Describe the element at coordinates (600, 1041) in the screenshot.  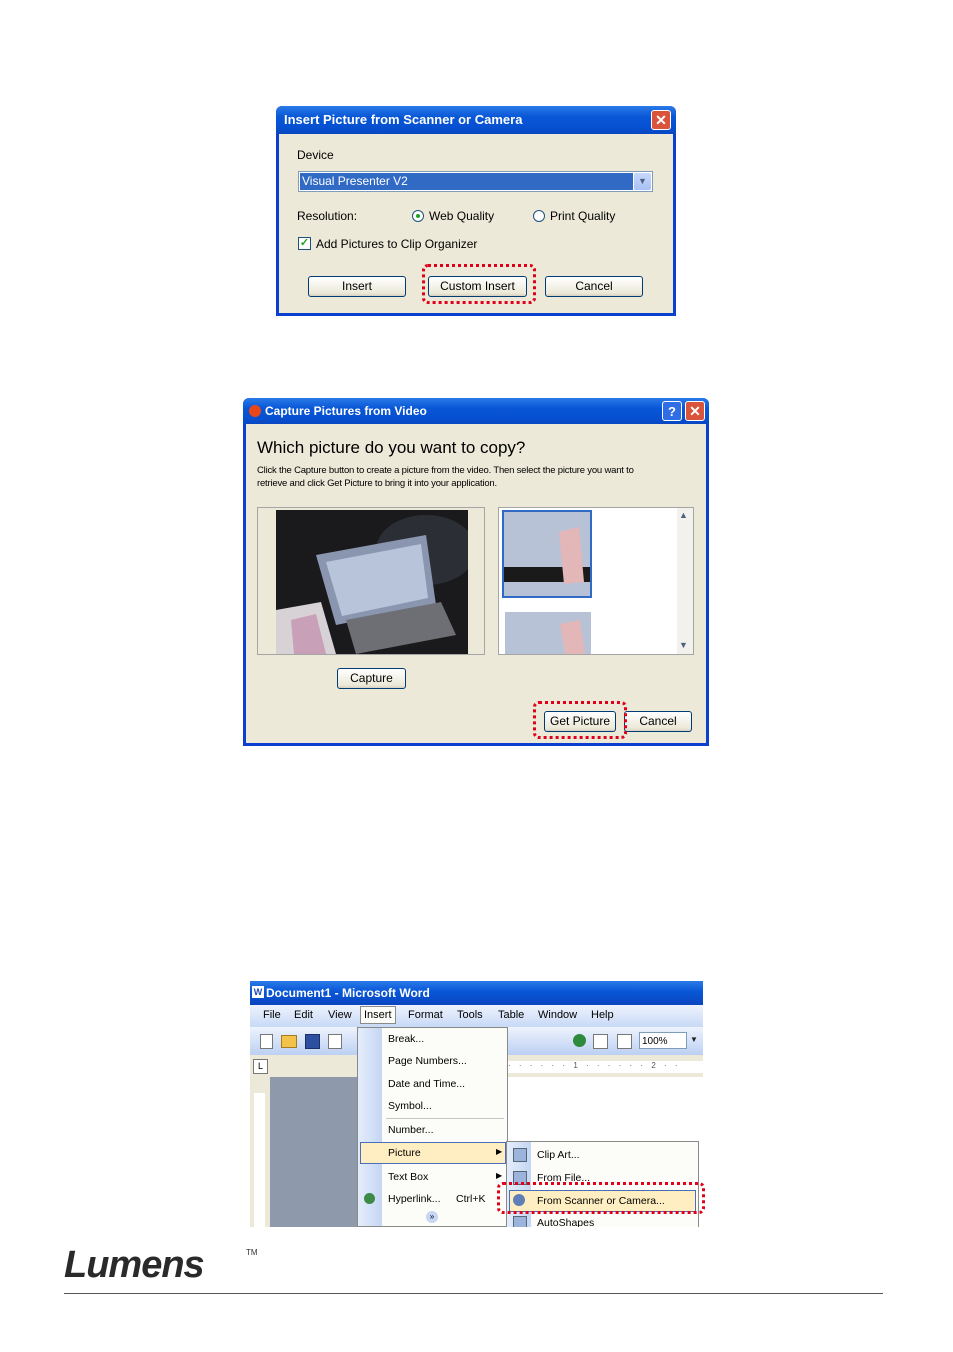
I see `tables-icon` at that location.